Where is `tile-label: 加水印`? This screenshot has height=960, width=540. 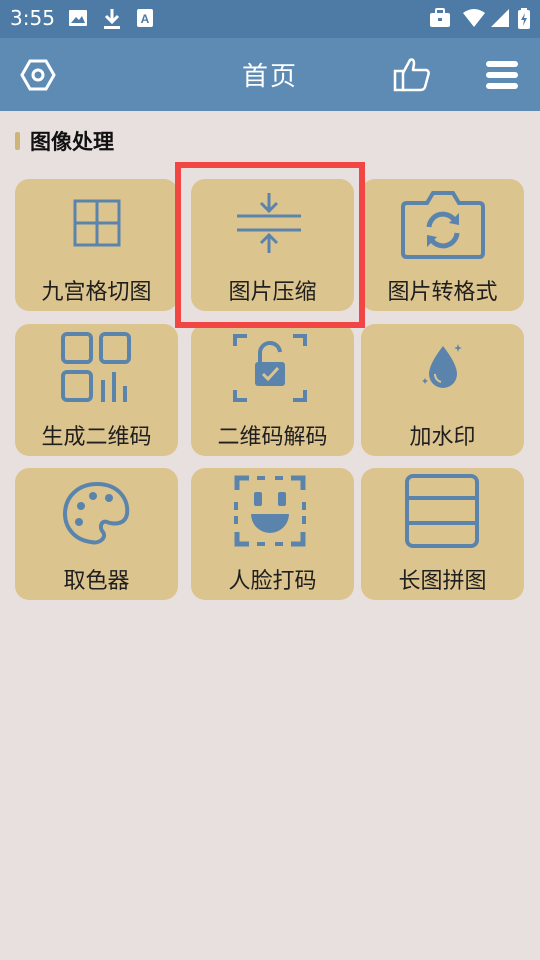 tile-label: 加水印 is located at coordinates (442, 437).